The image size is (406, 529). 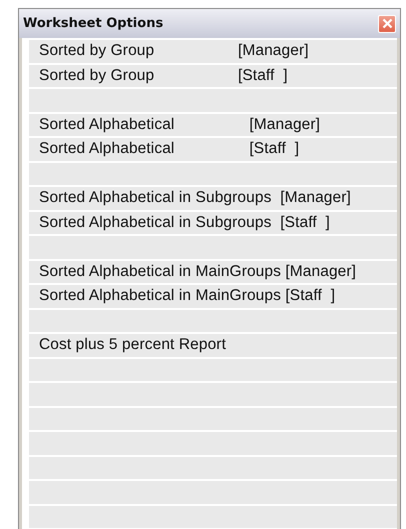 What do you see at coordinates (213, 271) in the screenshot?
I see `list-item: Sorted Alphabetical in MainGroups [Manager]` at bounding box center [213, 271].